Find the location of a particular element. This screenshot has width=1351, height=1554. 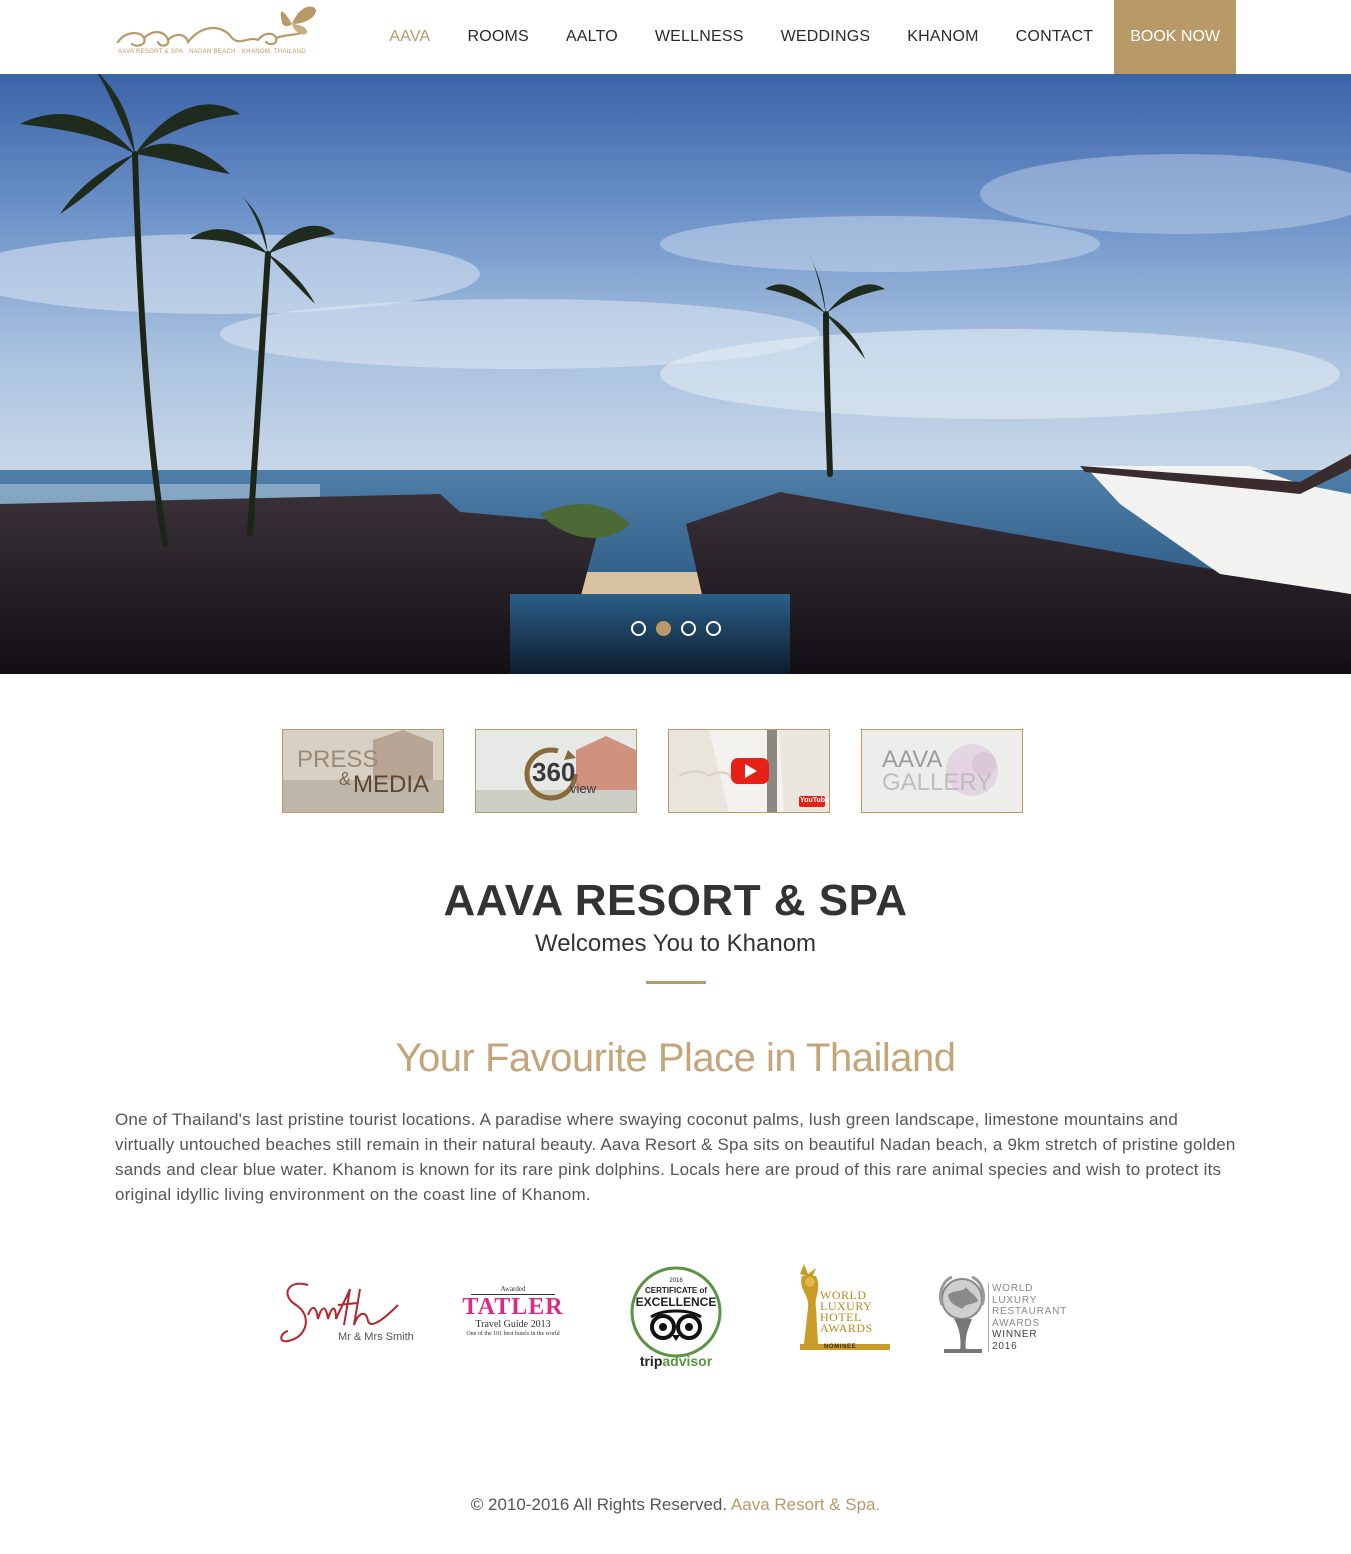

copyright-text: © 2010-2016 All Rights Reserved. is located at coordinates (599, 1504).